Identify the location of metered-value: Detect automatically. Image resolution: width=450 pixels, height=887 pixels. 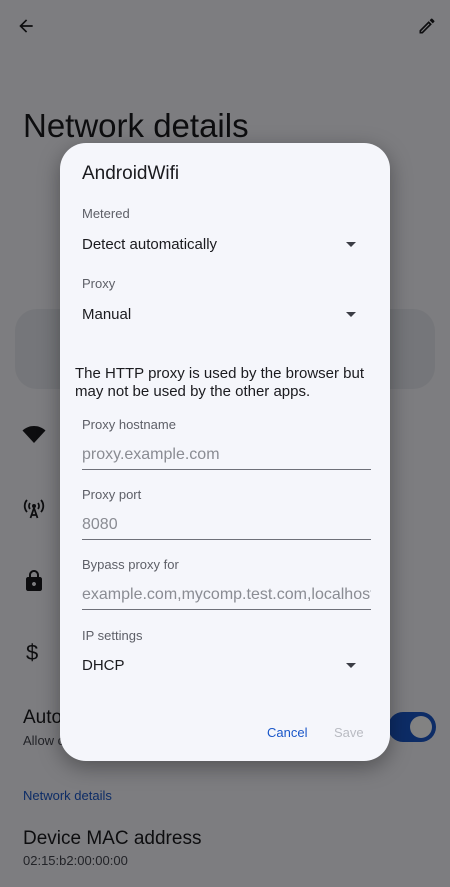
(150, 244).